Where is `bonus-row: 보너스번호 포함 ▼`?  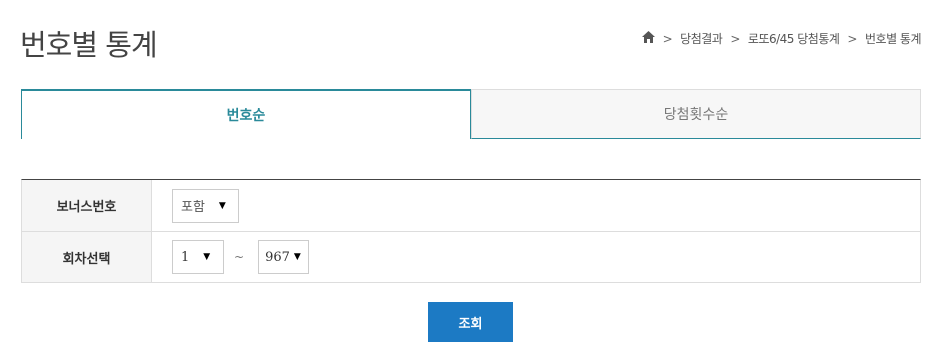 bonus-row: 보너스번호 포함 ▼ is located at coordinates (471, 205).